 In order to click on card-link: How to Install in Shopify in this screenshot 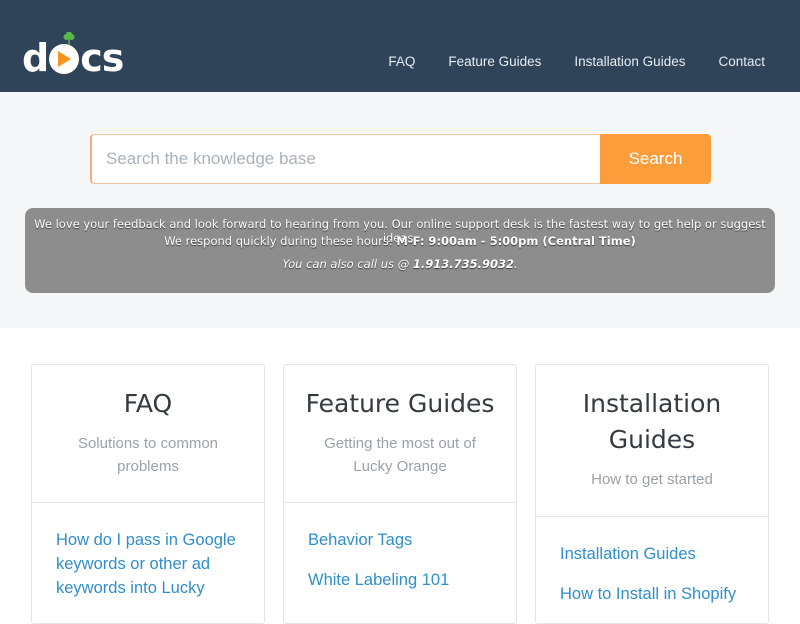, I will do `click(652, 594)`.